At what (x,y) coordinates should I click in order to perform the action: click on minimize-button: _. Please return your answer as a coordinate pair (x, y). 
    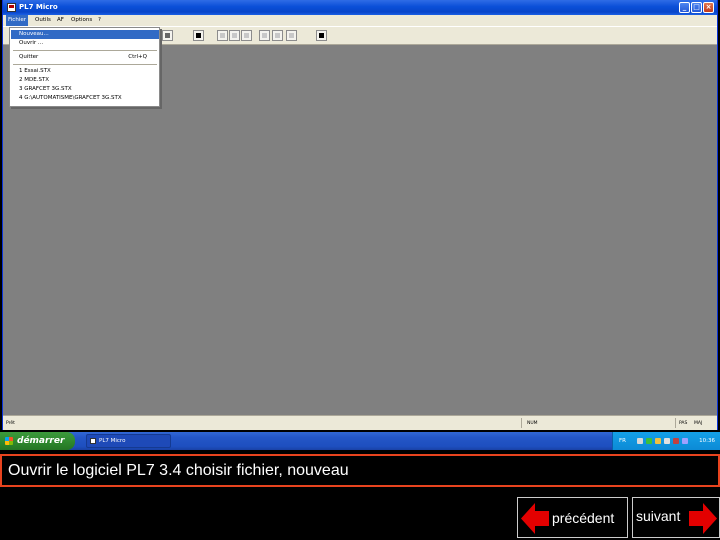
    Looking at the image, I should click on (684, 7).